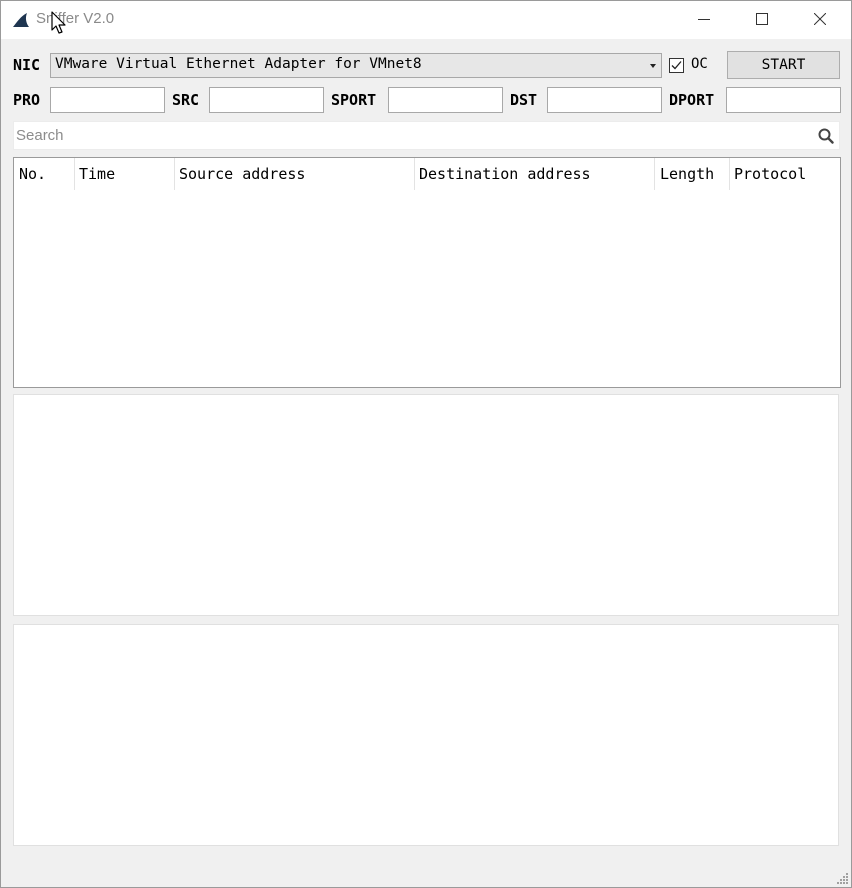 The width and height of the screenshot is (852, 888). I want to click on mouse-cursor-icon, so click(59, 23).